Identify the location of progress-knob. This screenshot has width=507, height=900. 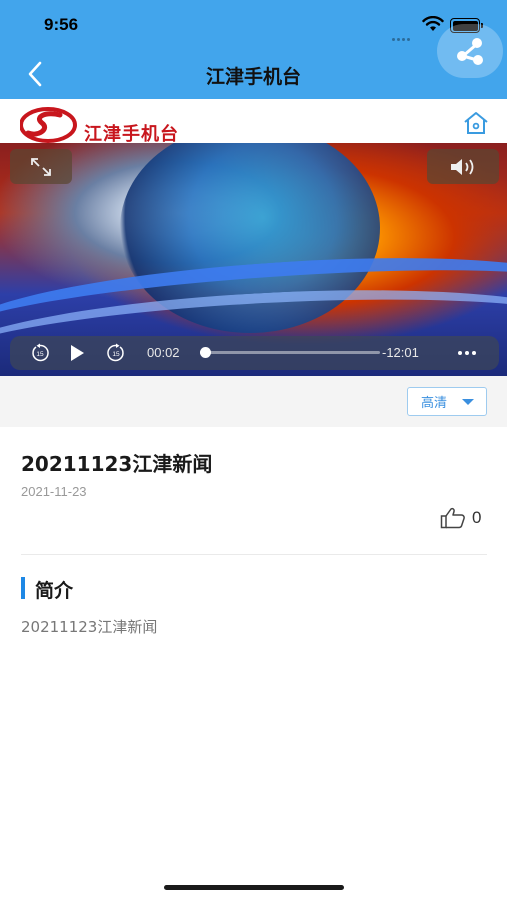
(206, 352).